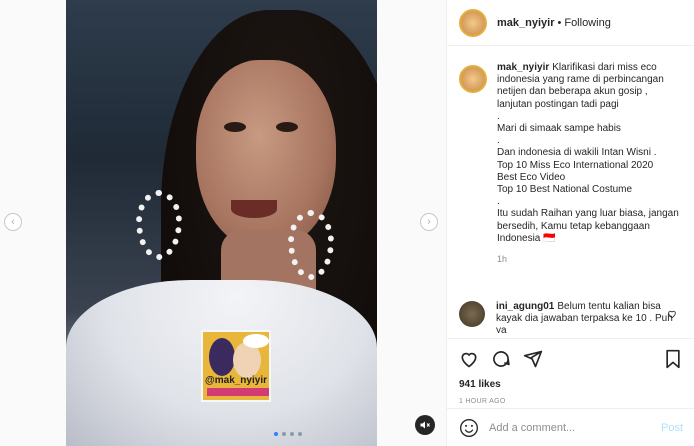 This screenshot has height=446, width=694. What do you see at coordinates (559, 129) in the screenshot?
I see `caption-line: Mari di simaak sampe habis` at bounding box center [559, 129].